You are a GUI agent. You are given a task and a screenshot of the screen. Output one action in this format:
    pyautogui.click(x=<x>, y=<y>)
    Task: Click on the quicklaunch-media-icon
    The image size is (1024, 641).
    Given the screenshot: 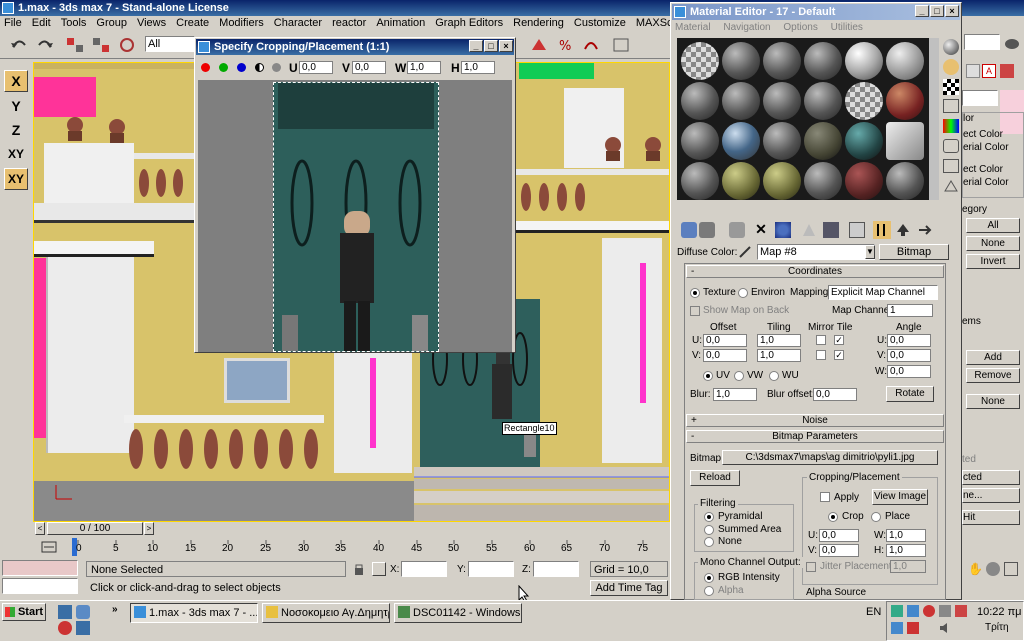 What is the action you would take?
    pyautogui.click(x=65, y=628)
    